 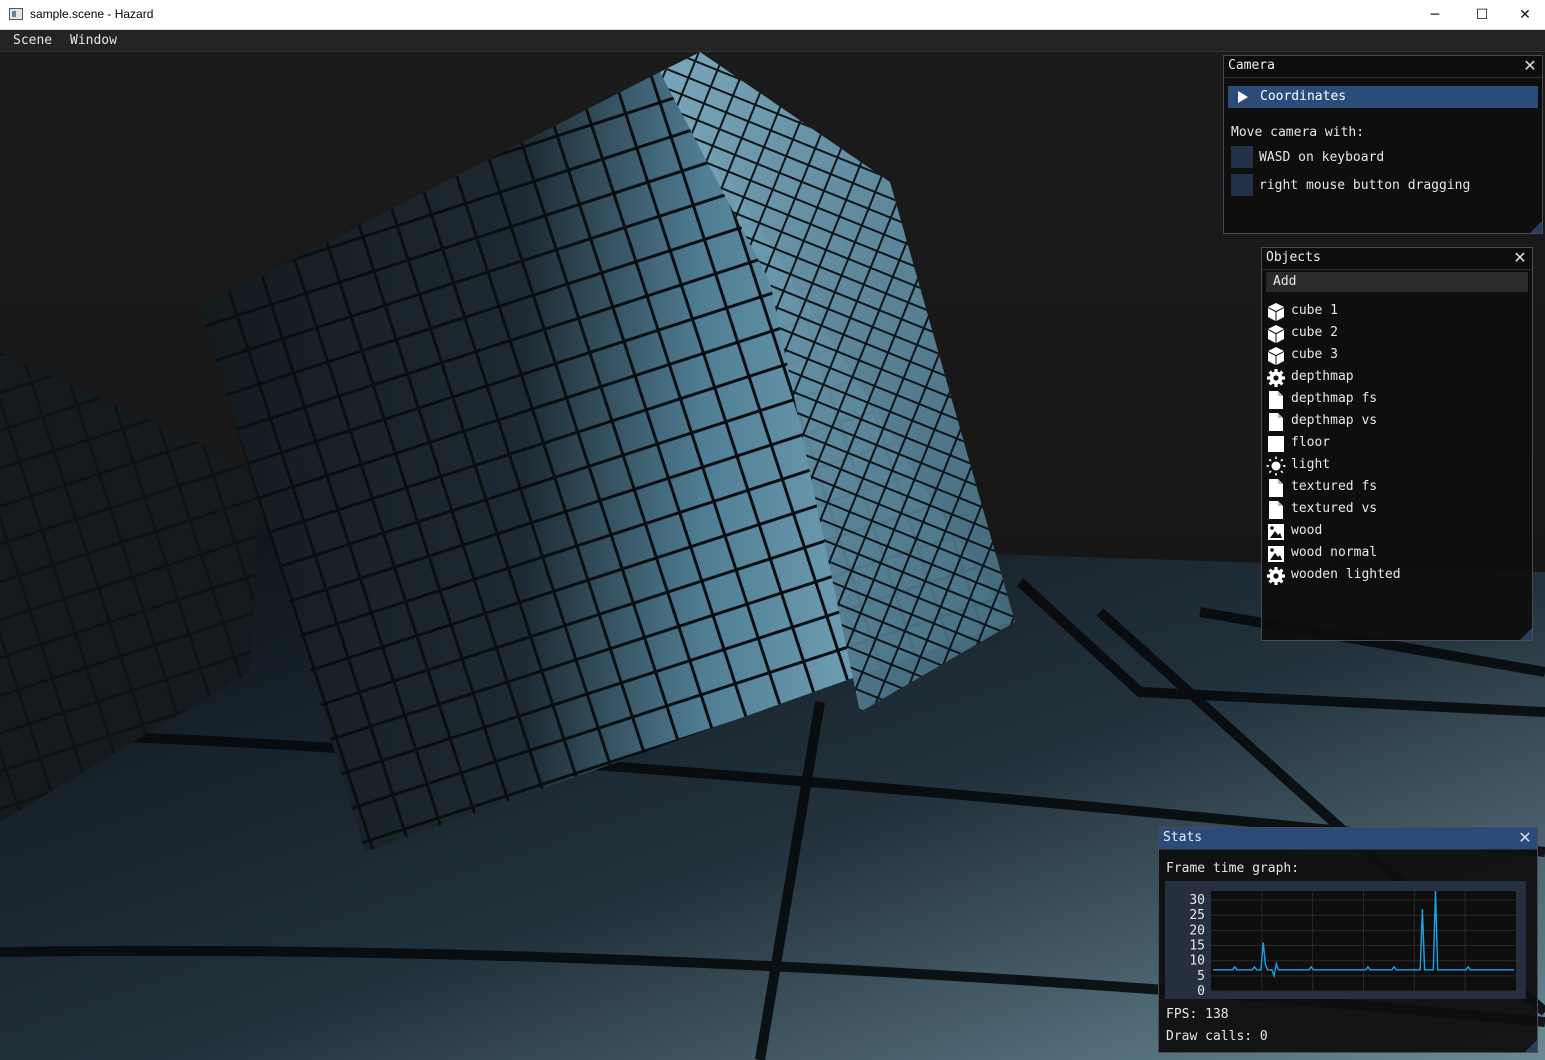 I want to click on camera-panel-header: Camera ✕, so click(x=1383, y=67).